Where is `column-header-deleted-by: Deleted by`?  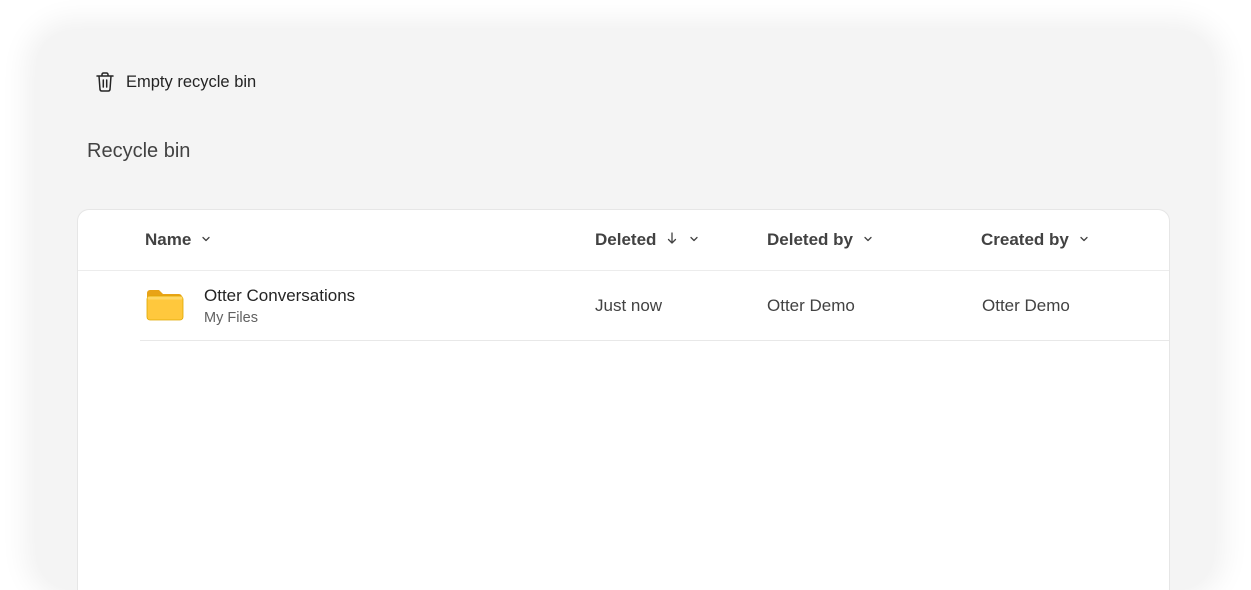 column-header-deleted-by: Deleted by is located at coordinates (820, 240).